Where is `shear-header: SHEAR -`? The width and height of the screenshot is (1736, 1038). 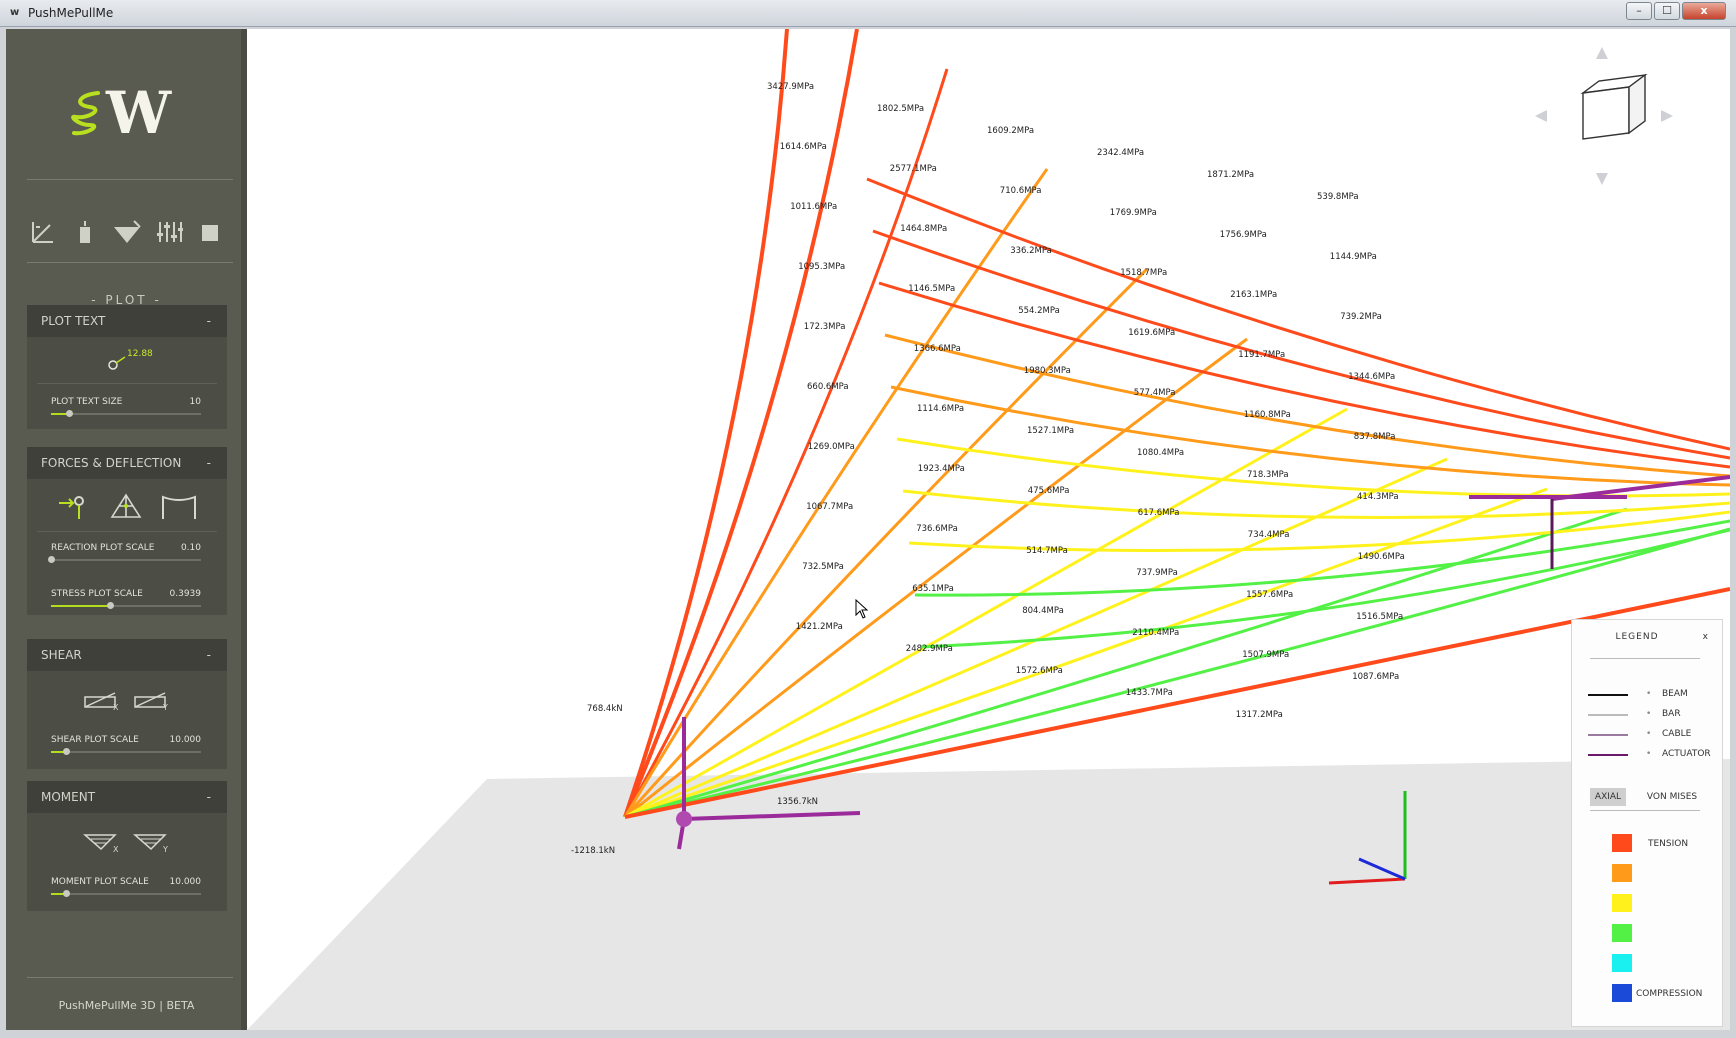 shear-header: SHEAR - is located at coordinates (127, 655).